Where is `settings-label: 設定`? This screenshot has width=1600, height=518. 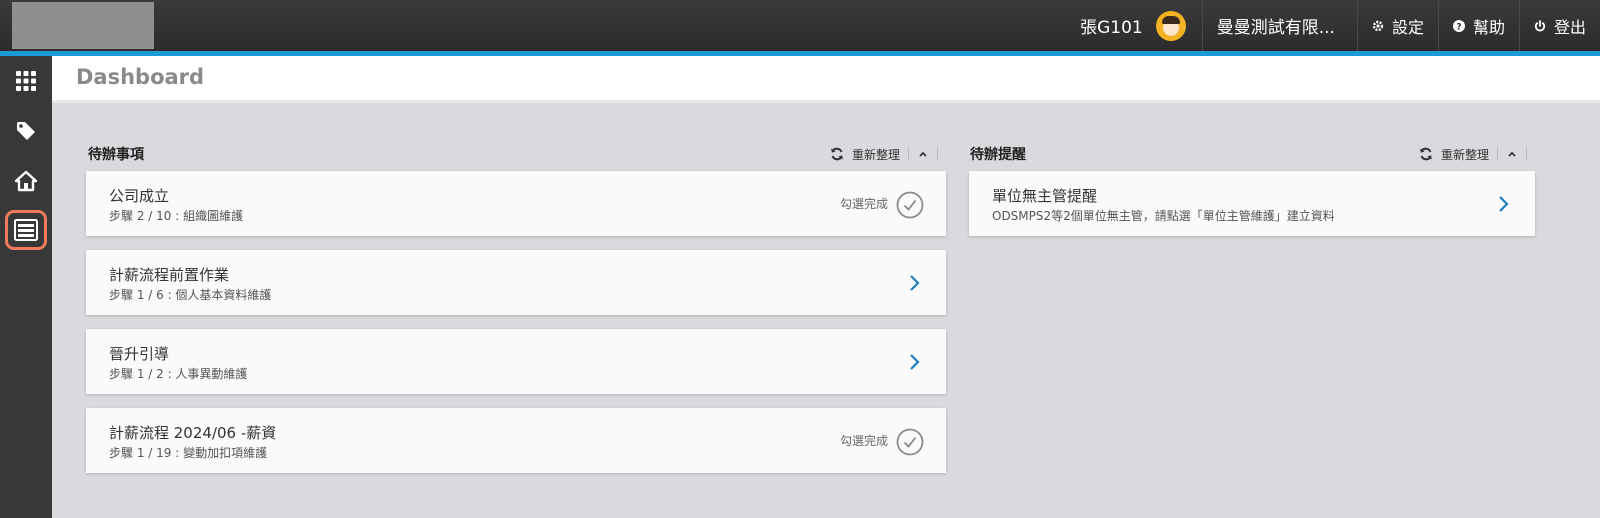 settings-label: 設定 is located at coordinates (1407, 27).